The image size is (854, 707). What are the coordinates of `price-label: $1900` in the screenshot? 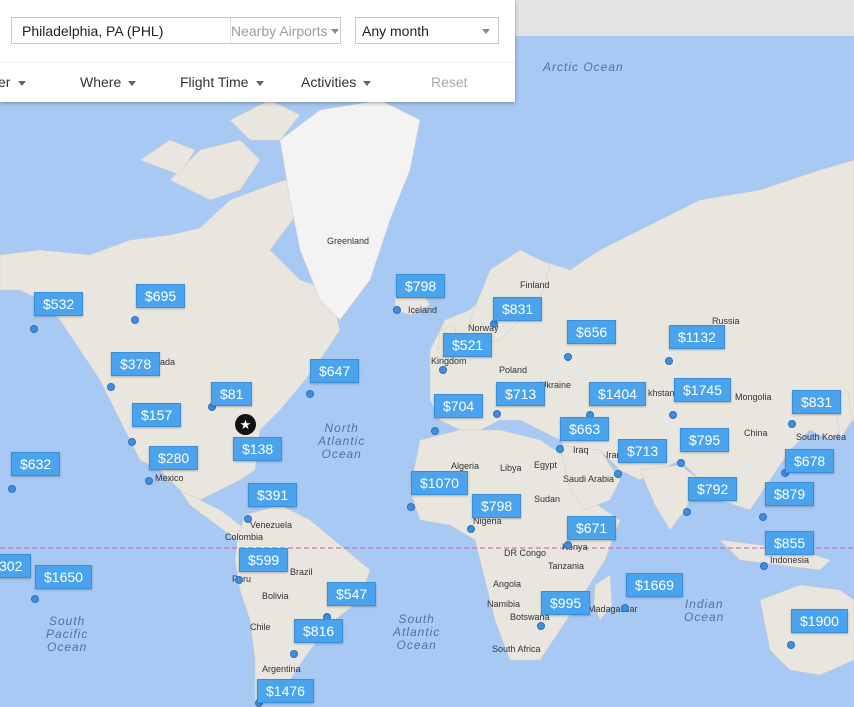 It's located at (819, 621).